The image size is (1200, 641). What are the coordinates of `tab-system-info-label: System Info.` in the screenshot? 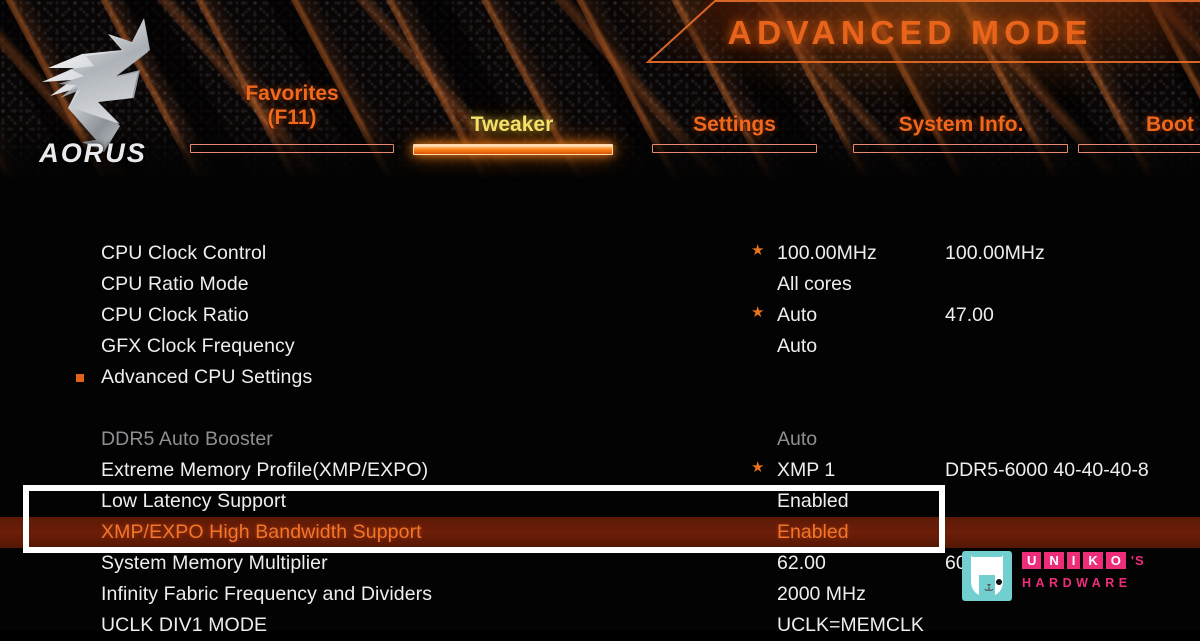 It's located at (961, 124).